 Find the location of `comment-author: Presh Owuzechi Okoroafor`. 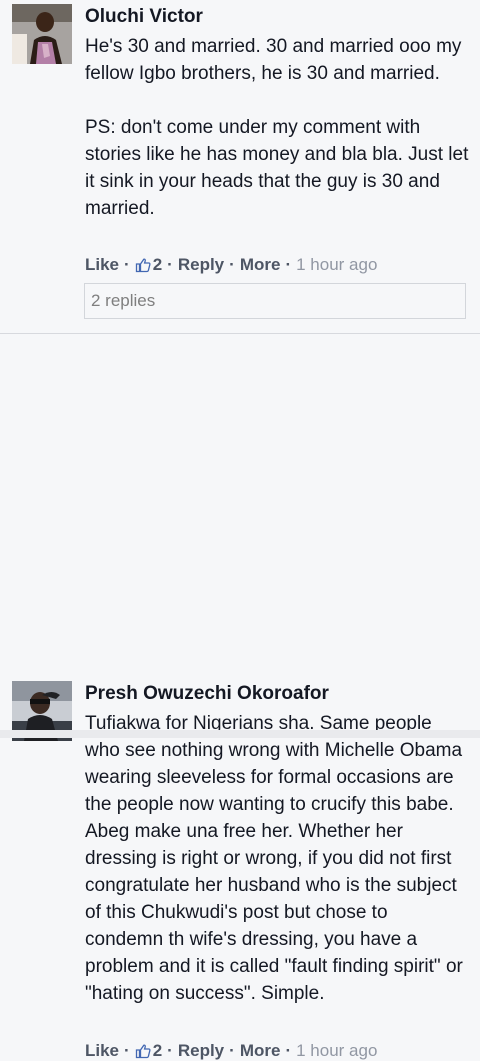

comment-author: Presh Owuzechi Okoroafor is located at coordinates (207, 694).